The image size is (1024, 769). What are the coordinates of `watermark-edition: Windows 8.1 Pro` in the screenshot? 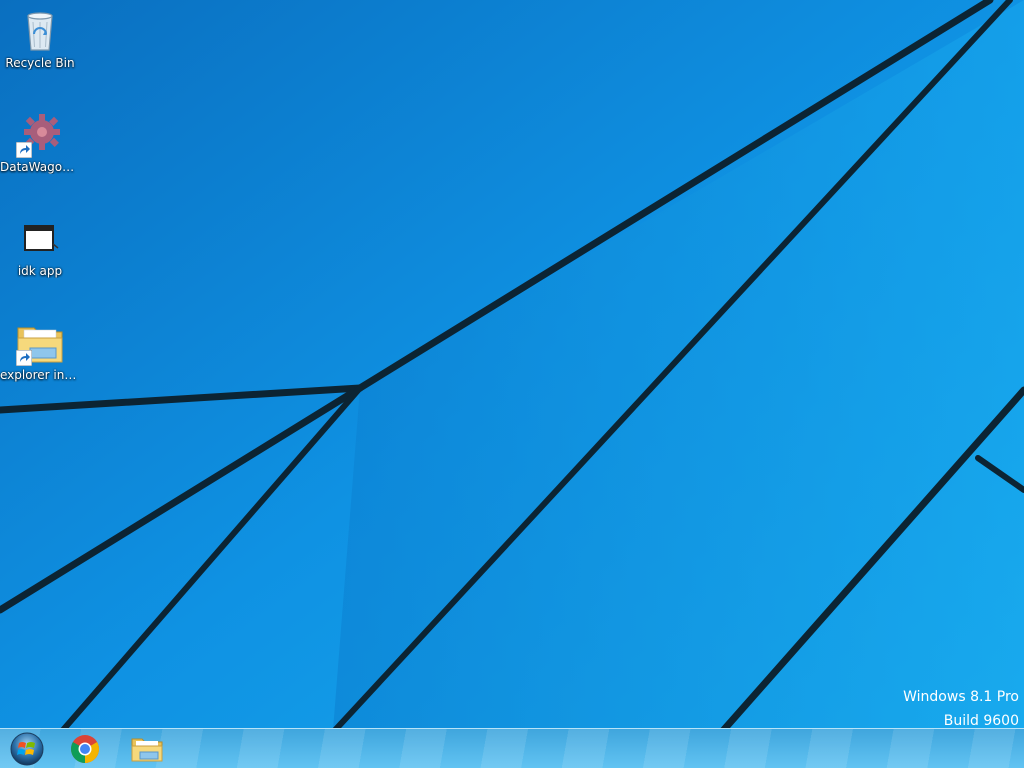 It's located at (961, 697).